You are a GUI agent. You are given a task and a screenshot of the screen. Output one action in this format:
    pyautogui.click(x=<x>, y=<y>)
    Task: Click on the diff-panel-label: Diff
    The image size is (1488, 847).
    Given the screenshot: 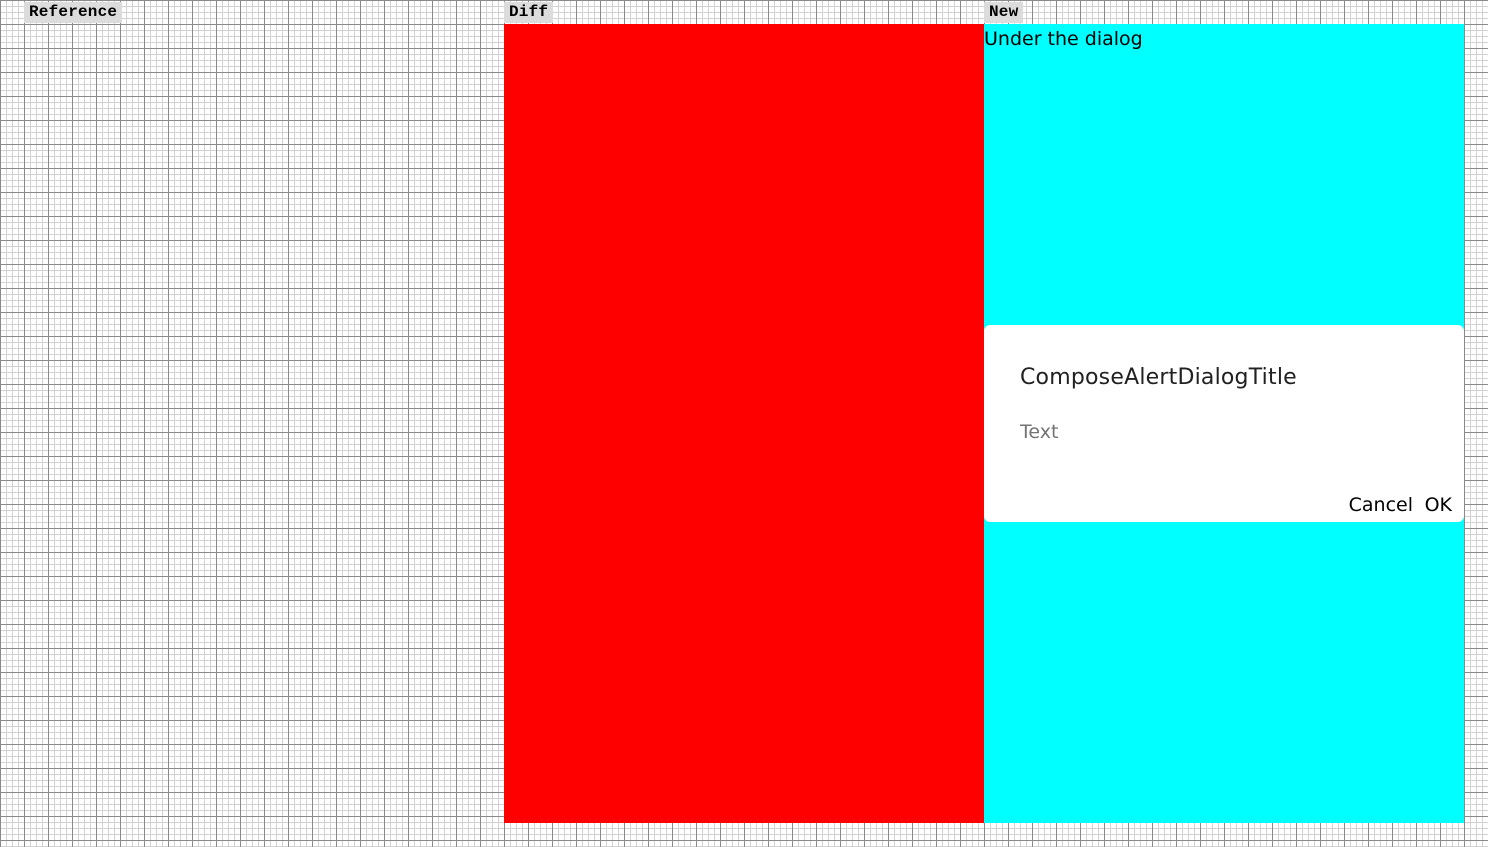 What is the action you would take?
    pyautogui.click(x=529, y=12)
    